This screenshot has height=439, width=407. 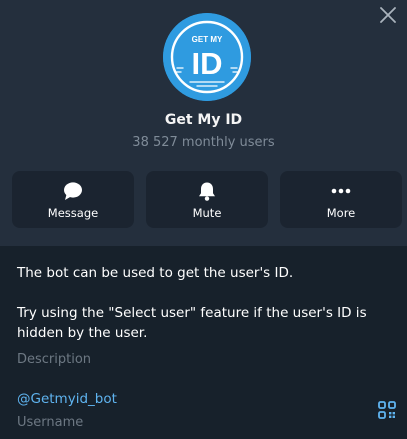 I want to click on avatar-large-text: ID, so click(x=207, y=63).